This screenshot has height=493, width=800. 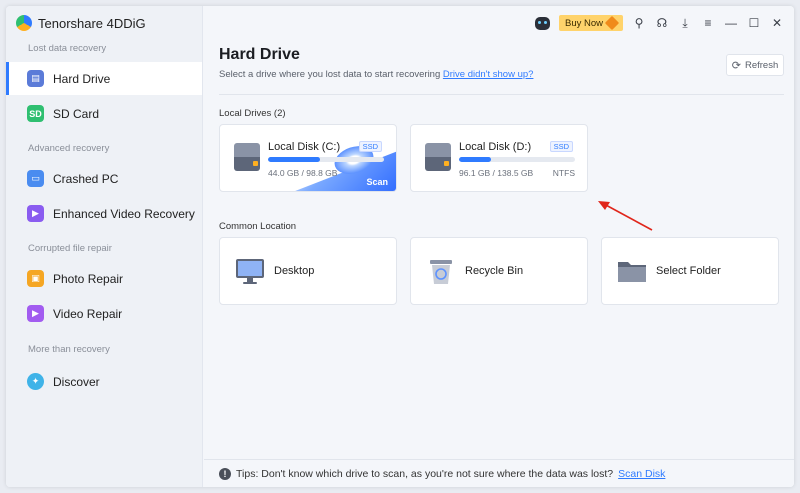 What do you see at coordinates (777, 23) in the screenshot?
I see `close-icon: ✕` at bounding box center [777, 23].